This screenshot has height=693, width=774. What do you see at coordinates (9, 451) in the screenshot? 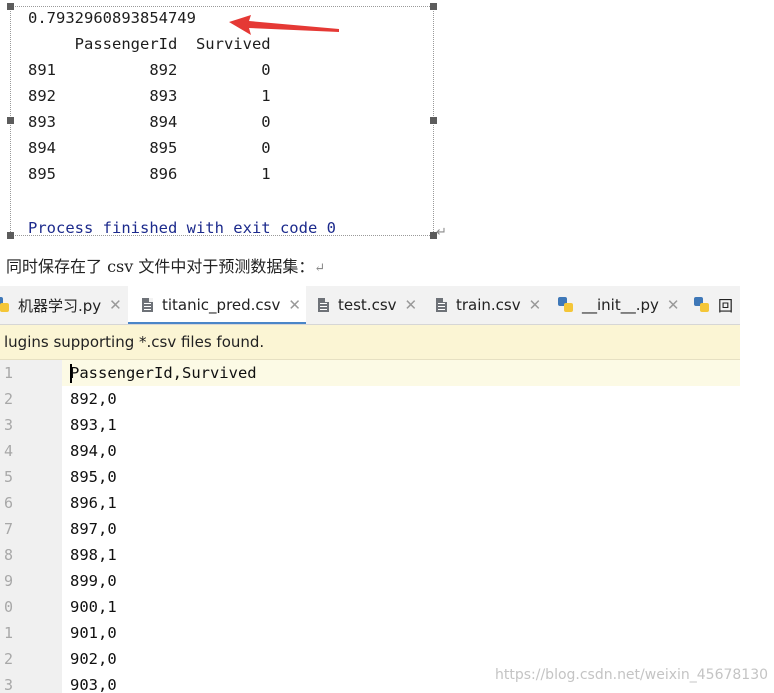
I see `line-number: 4` at bounding box center [9, 451].